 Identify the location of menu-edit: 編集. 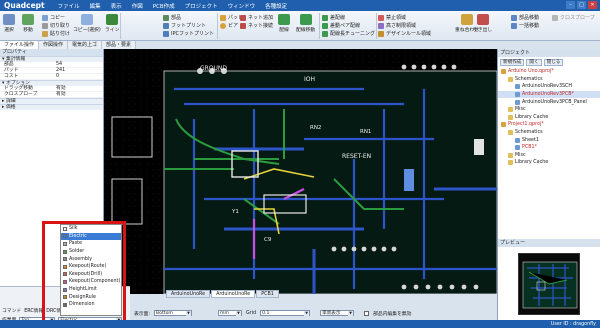
(95, 6).